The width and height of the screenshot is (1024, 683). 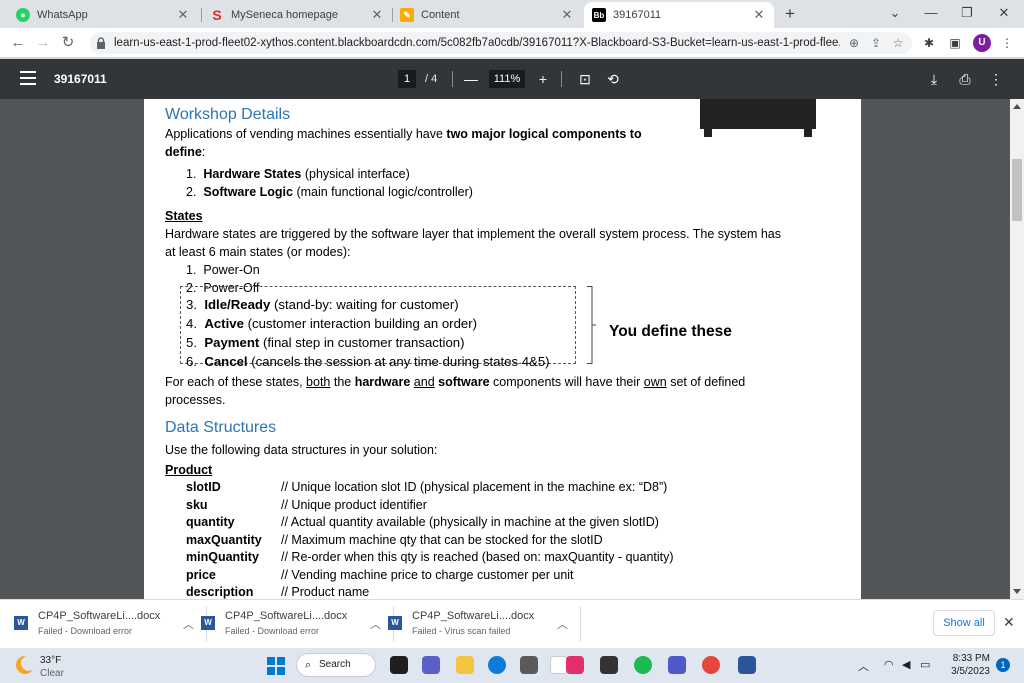 What do you see at coordinates (679, 15) in the screenshot?
I see `tab-39167011: Bb 39167011 ✕` at bounding box center [679, 15].